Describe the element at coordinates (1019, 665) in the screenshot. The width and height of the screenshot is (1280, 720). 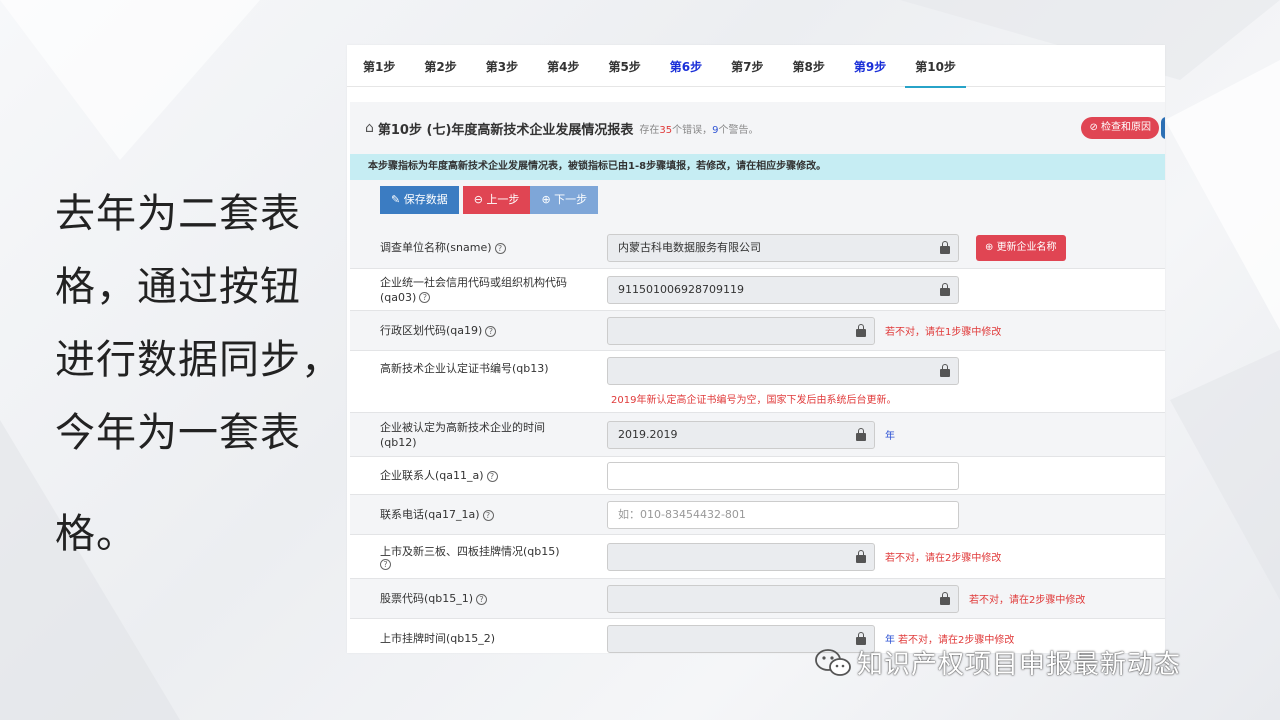
I see `watermark-text: 知识产权项目申报最新动态` at that location.